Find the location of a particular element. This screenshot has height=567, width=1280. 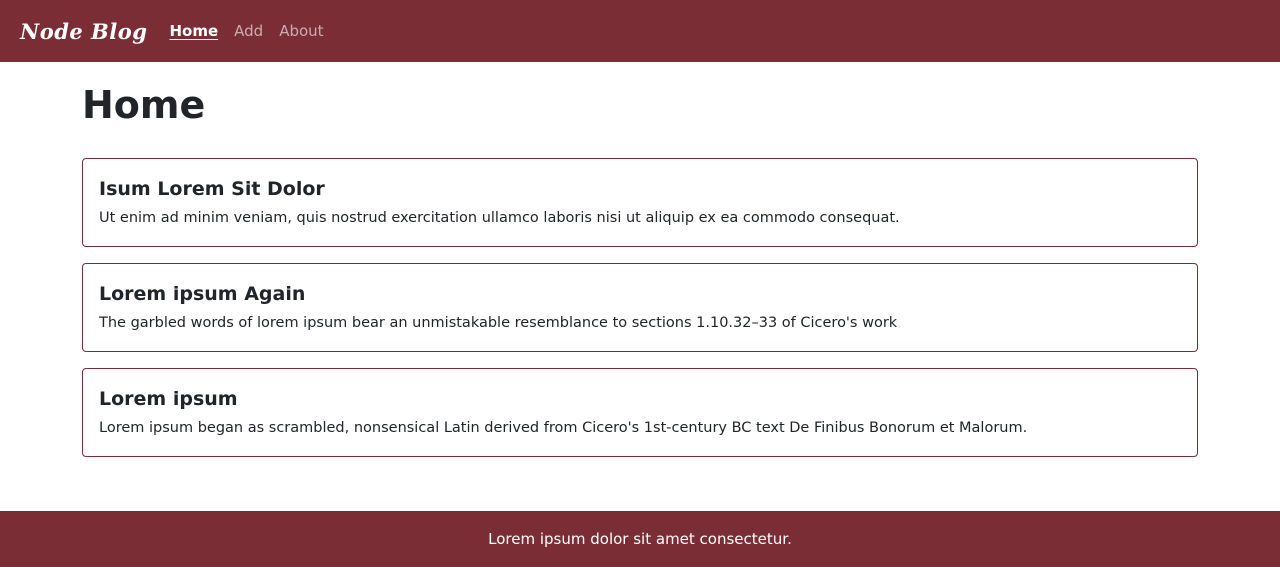

brand-logo: Node Blog is located at coordinates (83, 31).